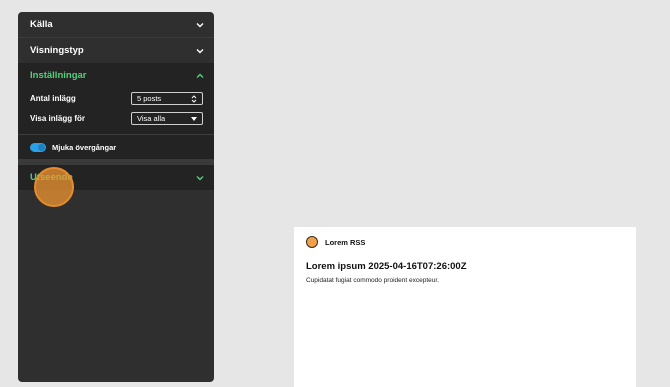 This screenshot has width=670, height=387. Describe the element at coordinates (345, 242) in the screenshot. I see `feed-name: Lorem RSS` at that location.